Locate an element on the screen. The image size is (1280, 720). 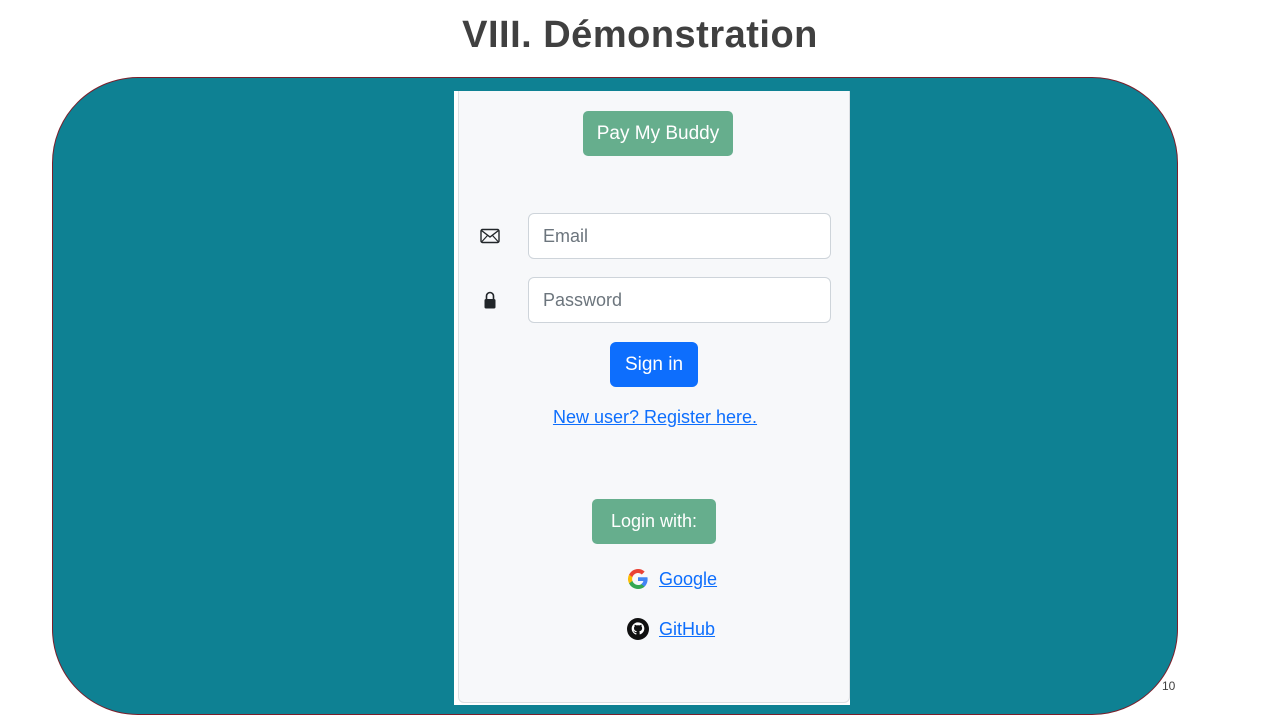
login-with-badge: Login with: is located at coordinates (654, 521).